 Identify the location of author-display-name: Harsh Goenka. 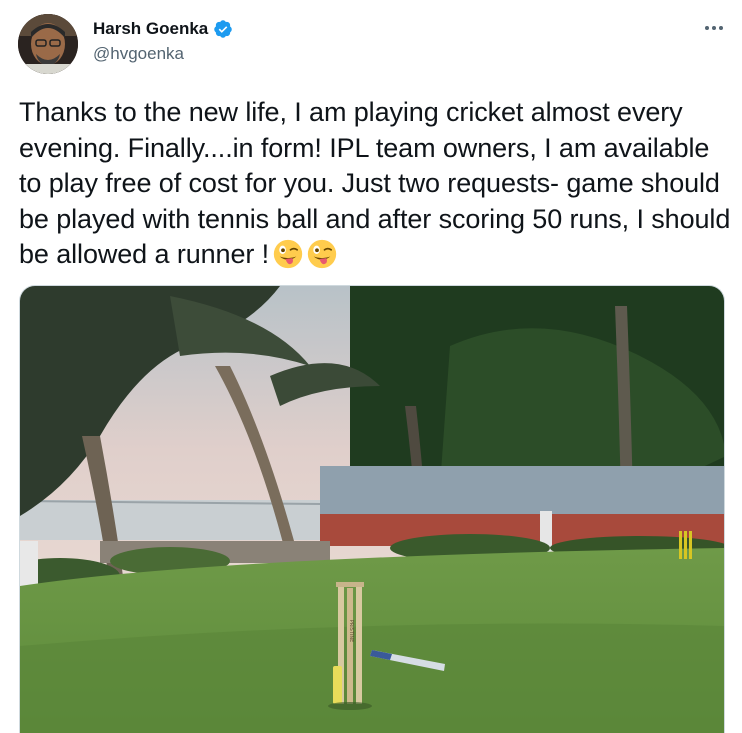
(150, 29).